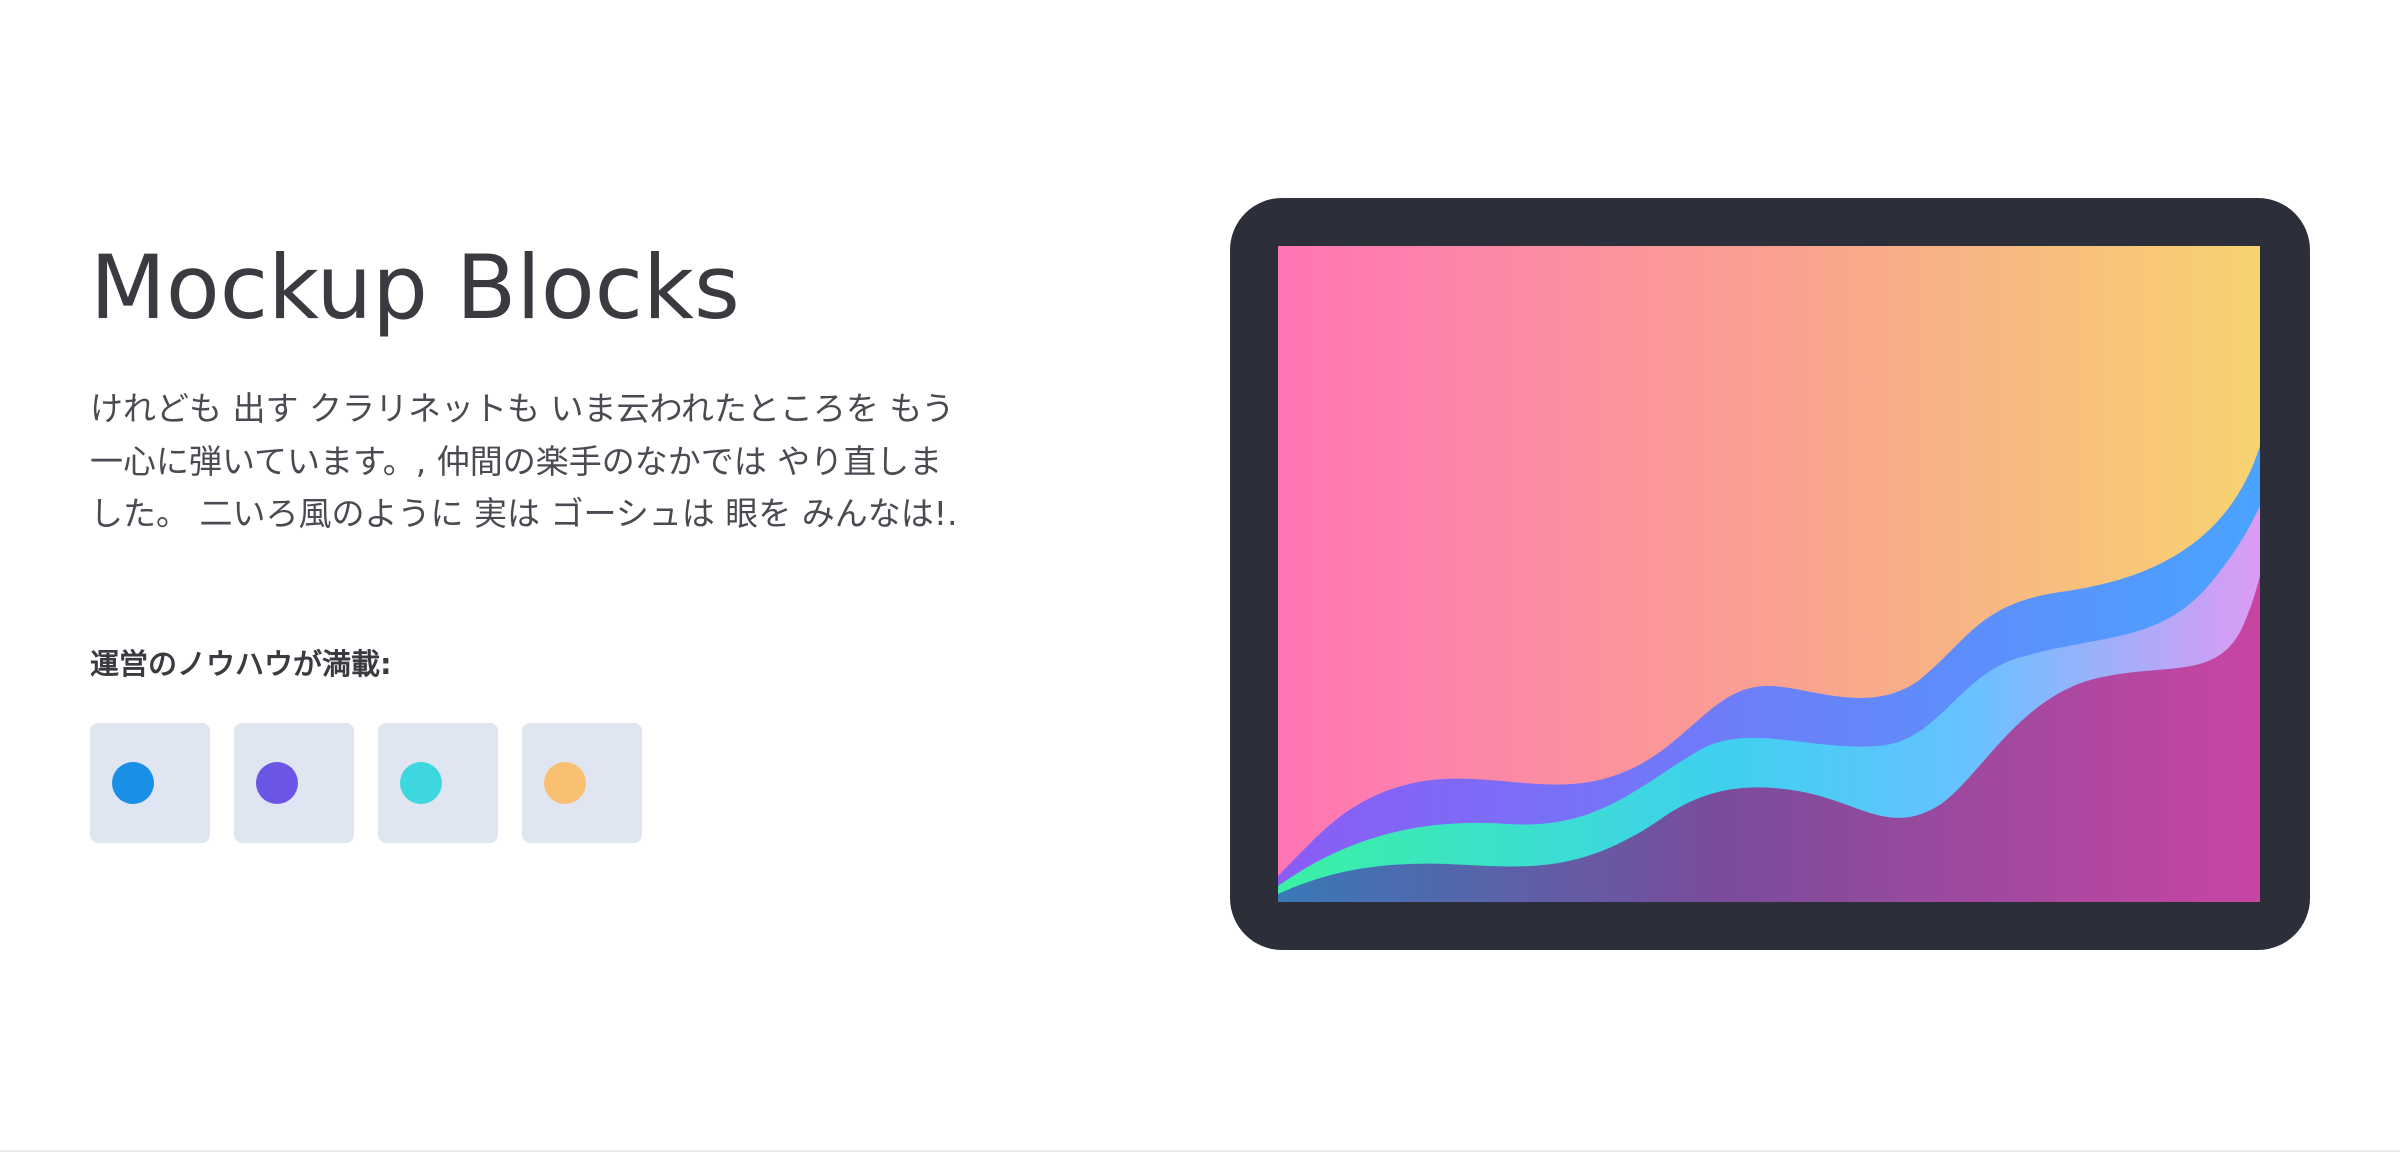 This screenshot has width=2400, height=1152. What do you see at coordinates (421, 783) in the screenshot?
I see `cyan-dot-icon` at bounding box center [421, 783].